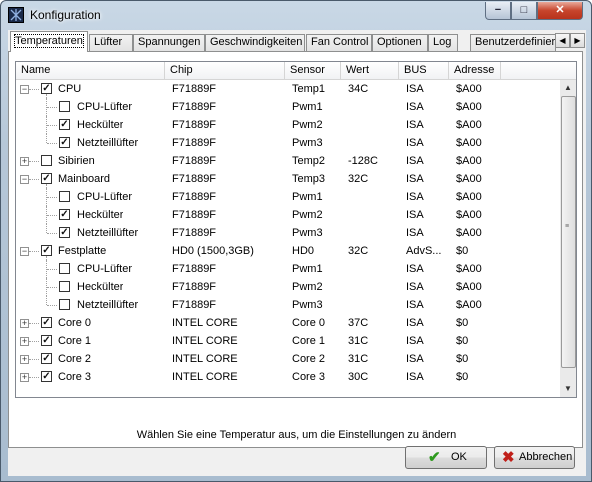 This screenshot has height=482, width=592. What do you see at coordinates (339, 42) in the screenshot?
I see `tab-fan-control: Fan Control` at bounding box center [339, 42].